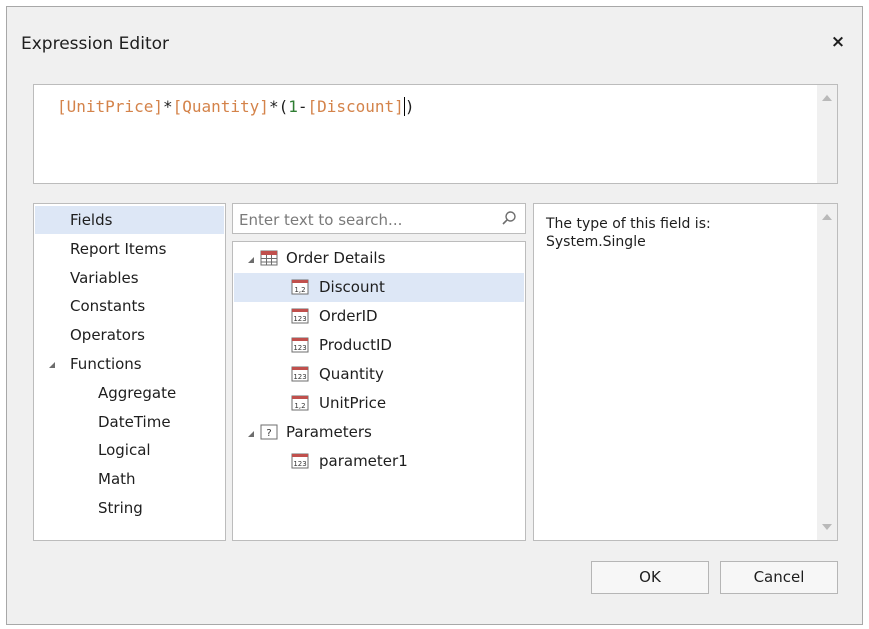 This screenshot has width=869, height=629. I want to click on category-item-operators: Operators, so click(129, 335).